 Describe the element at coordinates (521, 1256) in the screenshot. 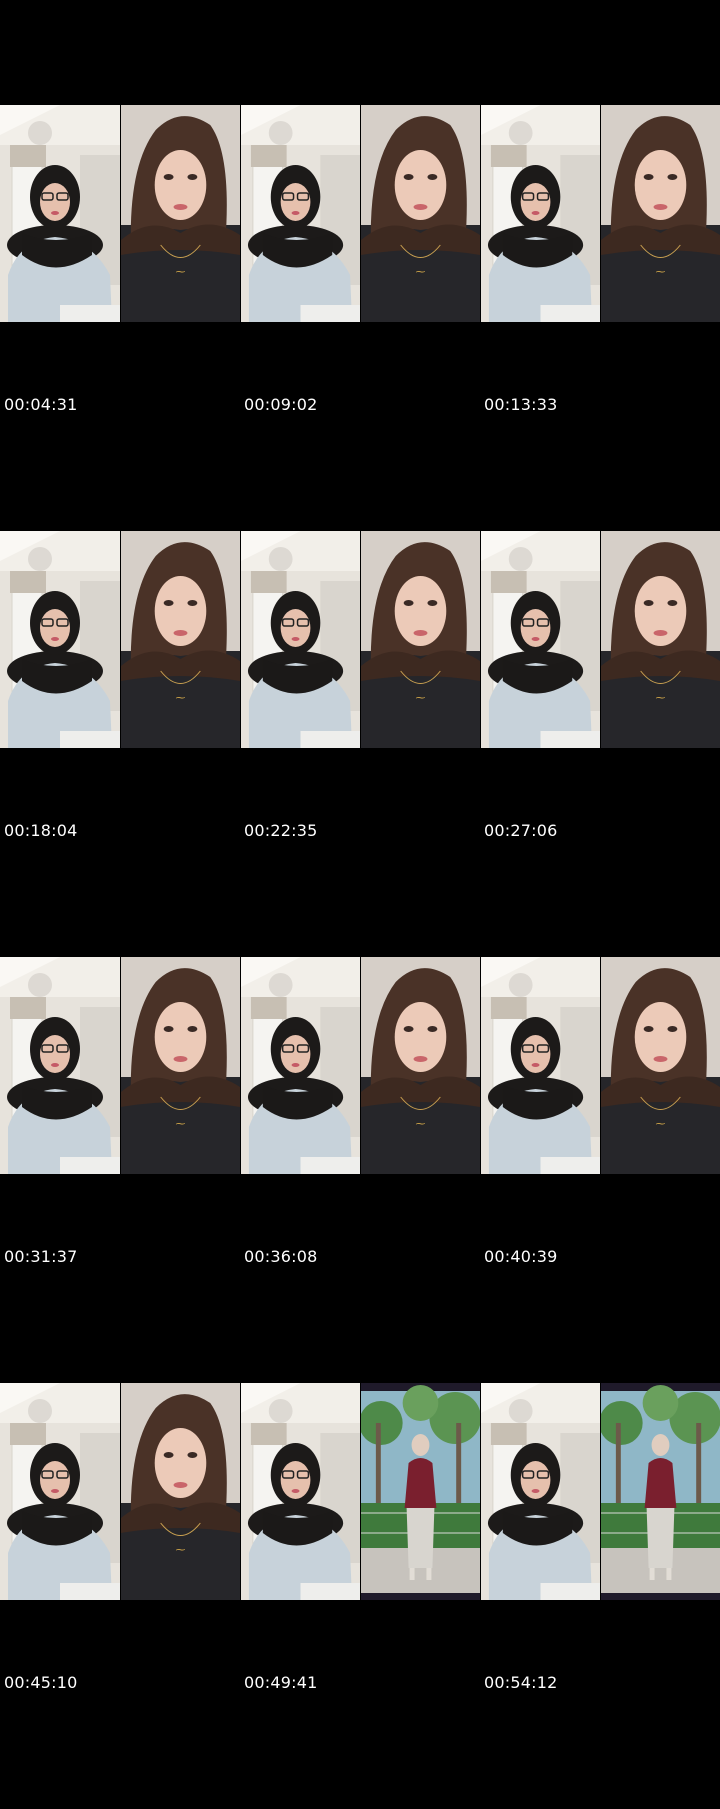

I see `frame-timestamp: 00:40:39` at that location.